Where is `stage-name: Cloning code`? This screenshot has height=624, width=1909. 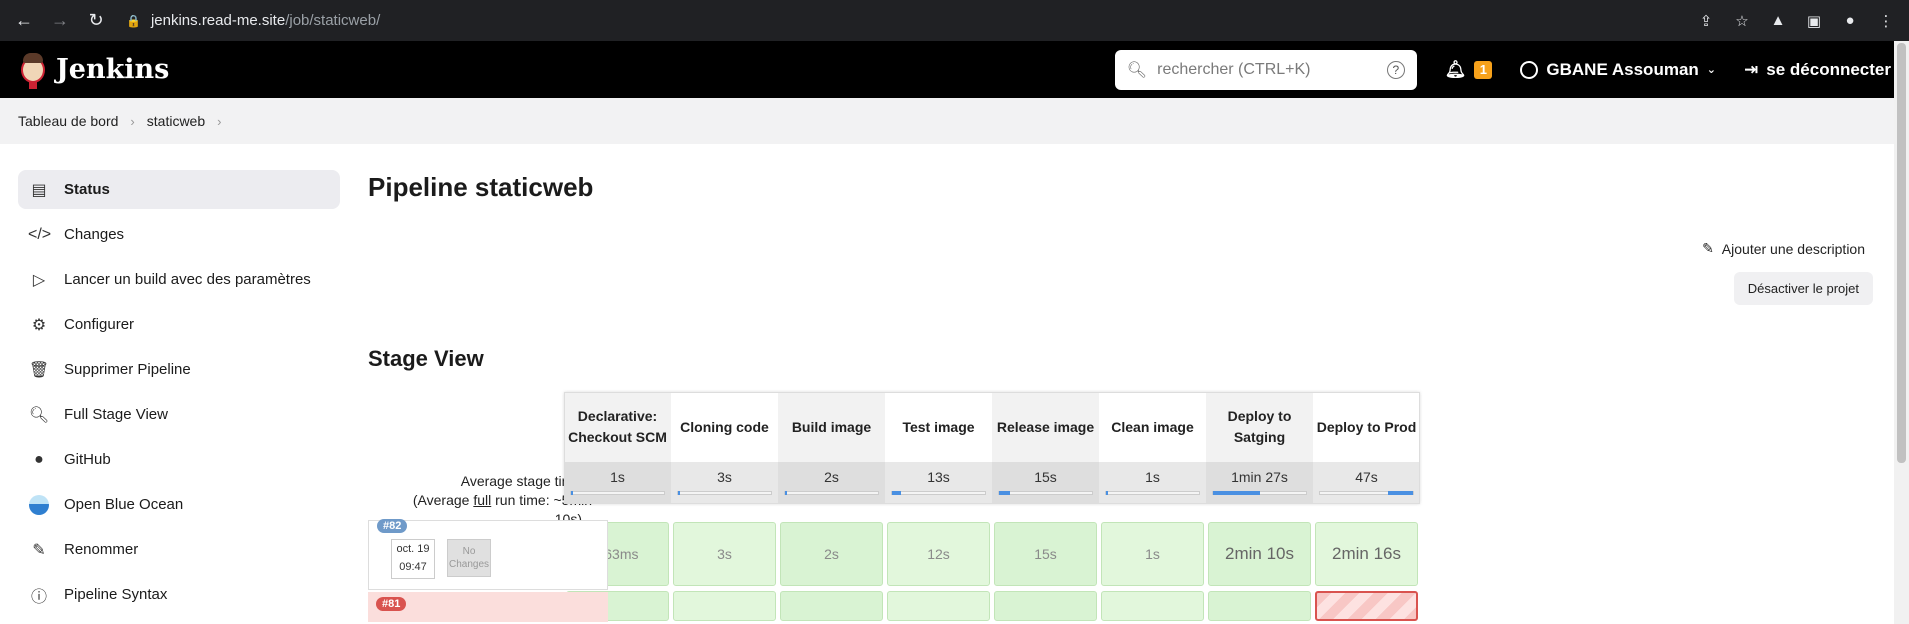
stage-name: Cloning code is located at coordinates (724, 426).